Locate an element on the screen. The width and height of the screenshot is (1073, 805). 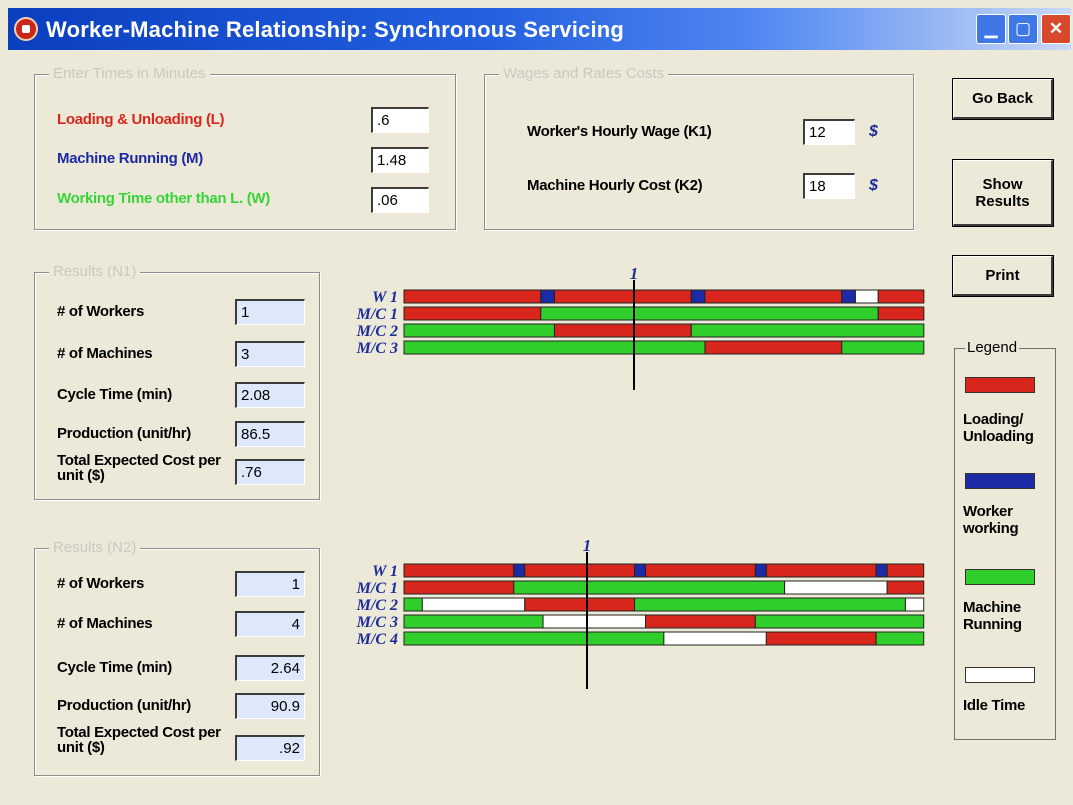
gantt-row-label: W 1 is located at coordinates (385, 571).